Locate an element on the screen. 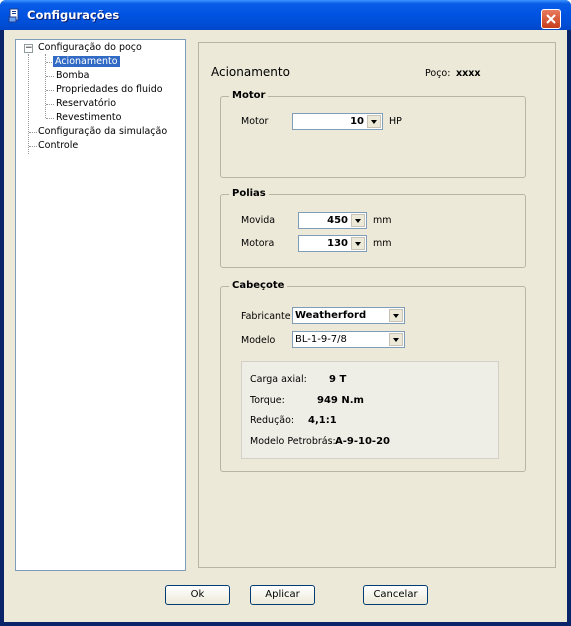 This screenshot has width=571, height=626. tree-item-reservatorio: Reservatório is located at coordinates (86, 104).